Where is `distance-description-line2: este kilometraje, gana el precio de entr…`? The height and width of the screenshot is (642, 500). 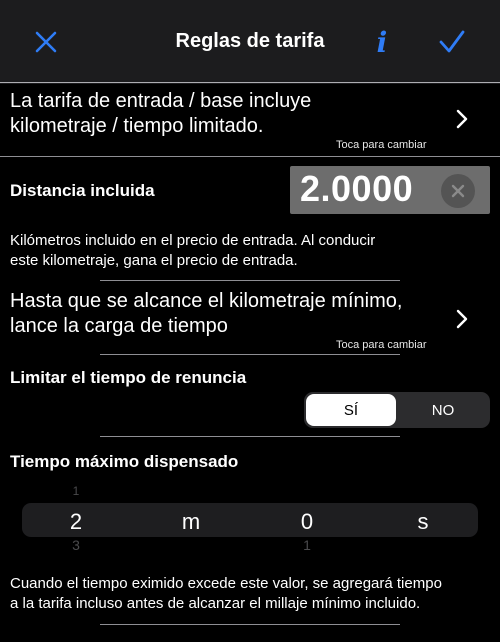
distance-description-line2: este kilometraje, gana el precio de entr… is located at coordinates (154, 260).